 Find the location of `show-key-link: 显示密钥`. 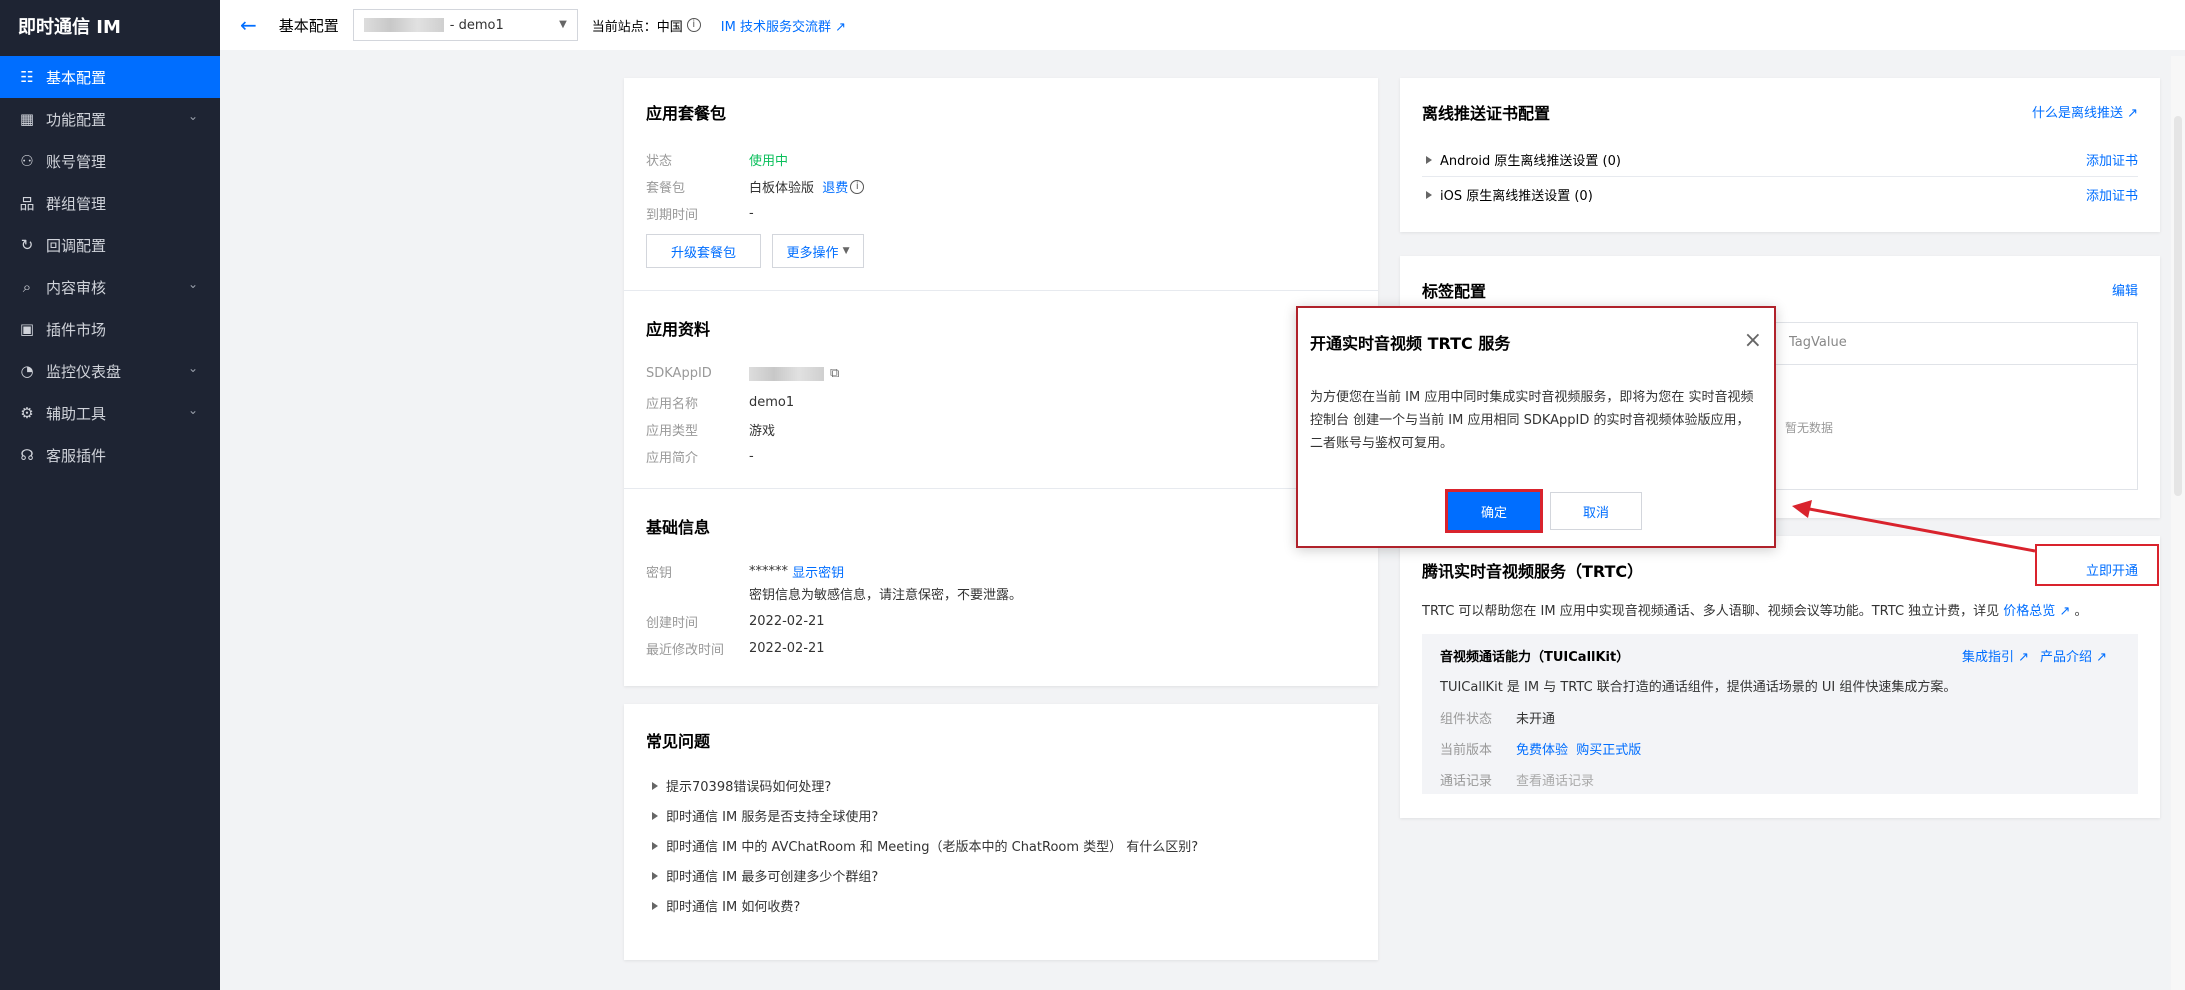

show-key-link: 显示密钥 is located at coordinates (818, 571).